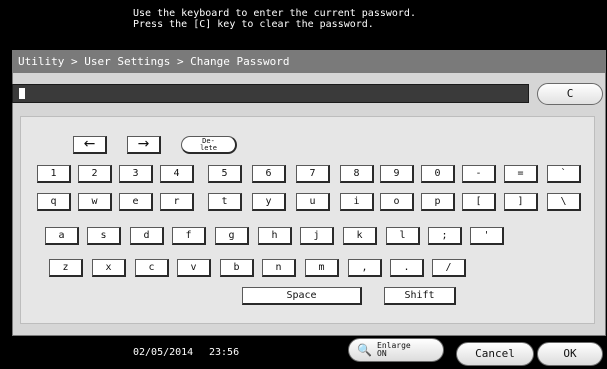 Image resolution: width=607 pixels, height=369 pixels. I want to click on key: u, so click(313, 202).